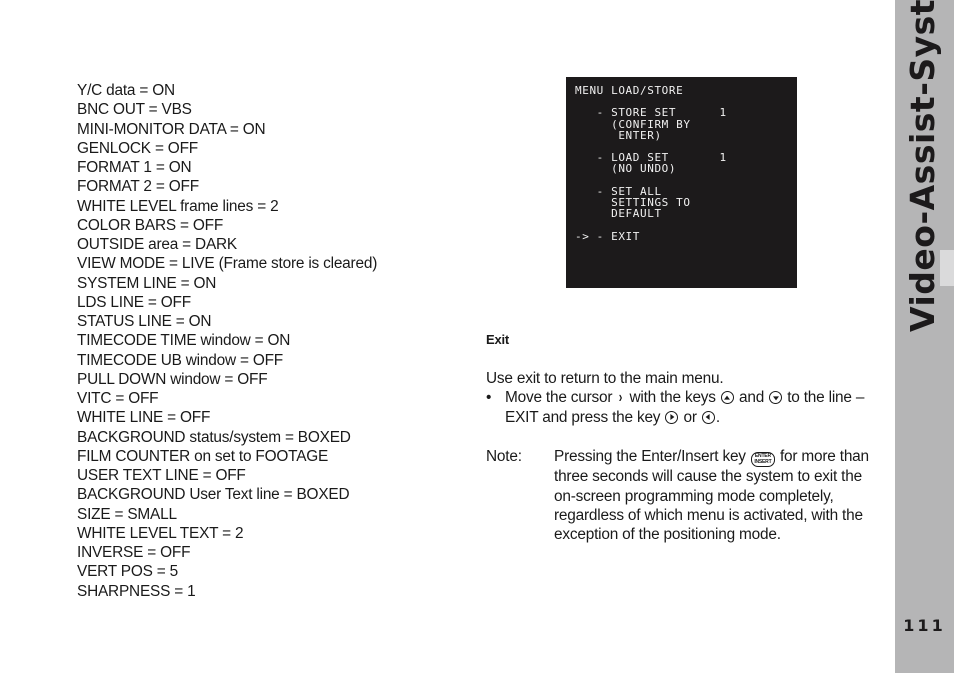  What do you see at coordinates (144, 418) in the screenshot?
I see `settings-list-item: WHITE LINE = OFF` at bounding box center [144, 418].